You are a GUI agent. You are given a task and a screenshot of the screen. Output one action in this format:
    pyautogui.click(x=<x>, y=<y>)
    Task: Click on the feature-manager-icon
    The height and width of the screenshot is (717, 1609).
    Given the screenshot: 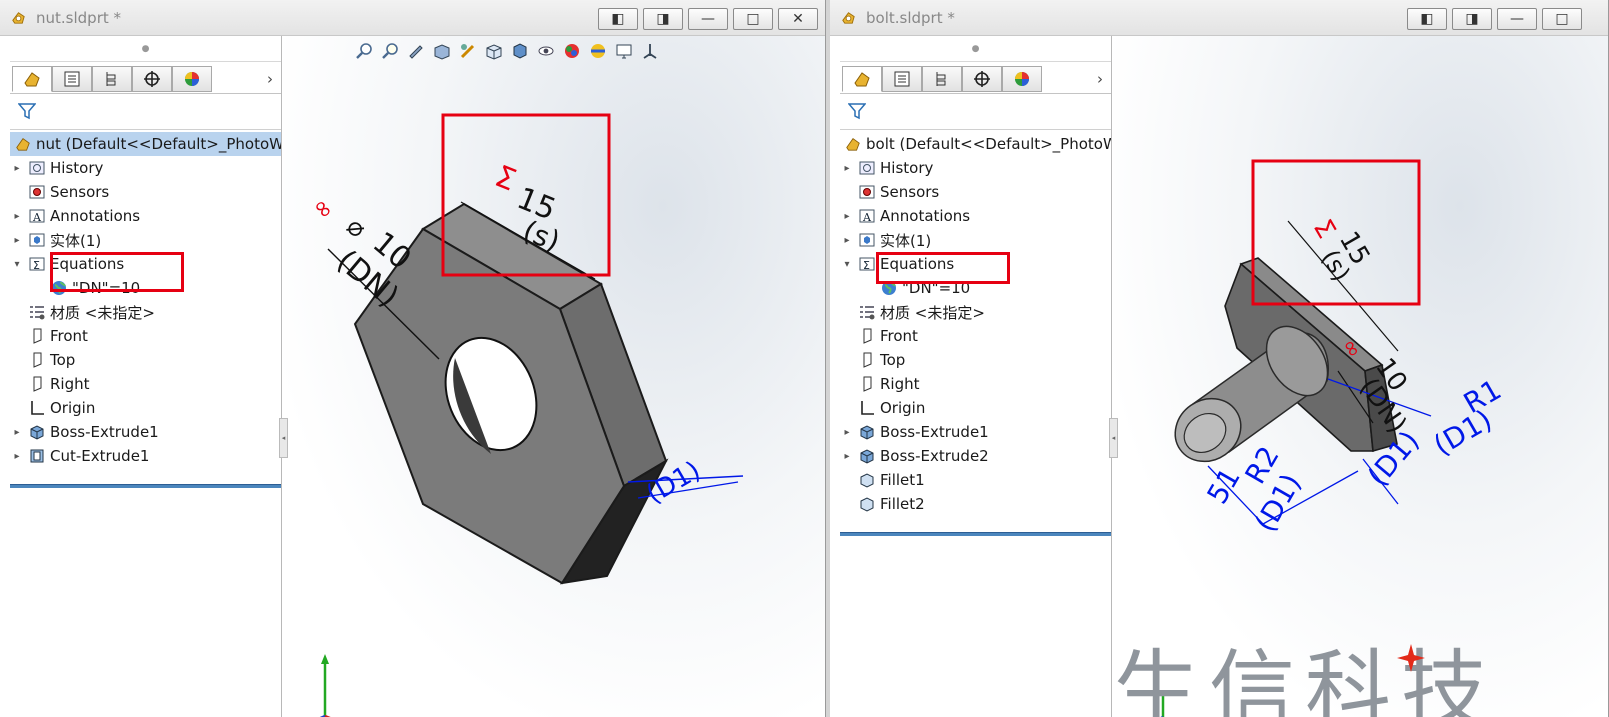 What is the action you would take?
    pyautogui.click(x=862, y=79)
    